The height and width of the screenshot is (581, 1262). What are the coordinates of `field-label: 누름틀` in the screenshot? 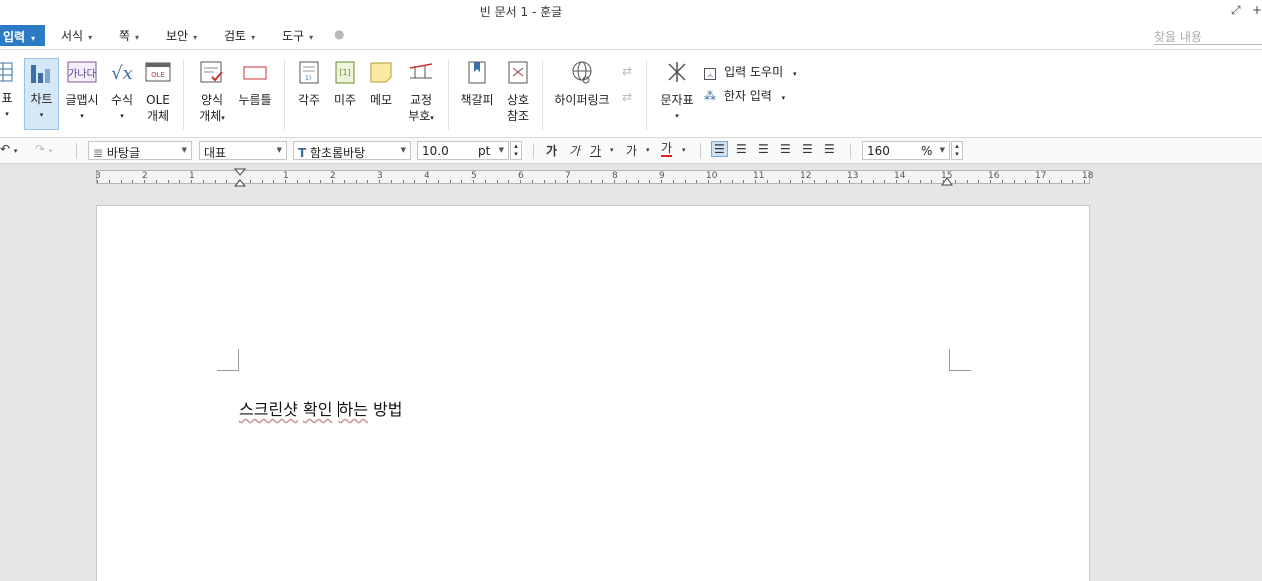 It's located at (255, 100).